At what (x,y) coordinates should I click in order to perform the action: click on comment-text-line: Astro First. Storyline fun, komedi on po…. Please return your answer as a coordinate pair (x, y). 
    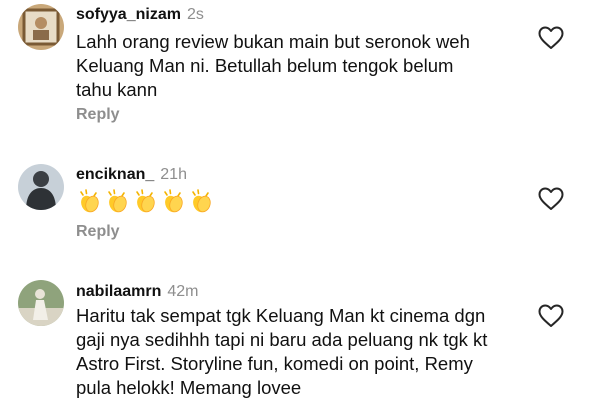
    Looking at the image, I should click on (274, 363).